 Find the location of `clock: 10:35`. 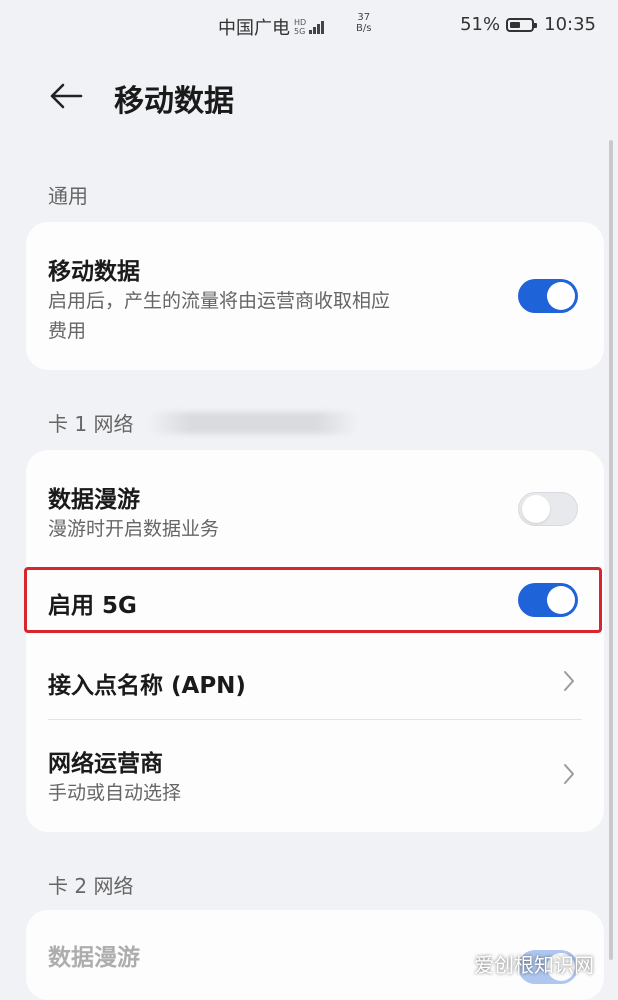

clock: 10:35 is located at coordinates (570, 24).